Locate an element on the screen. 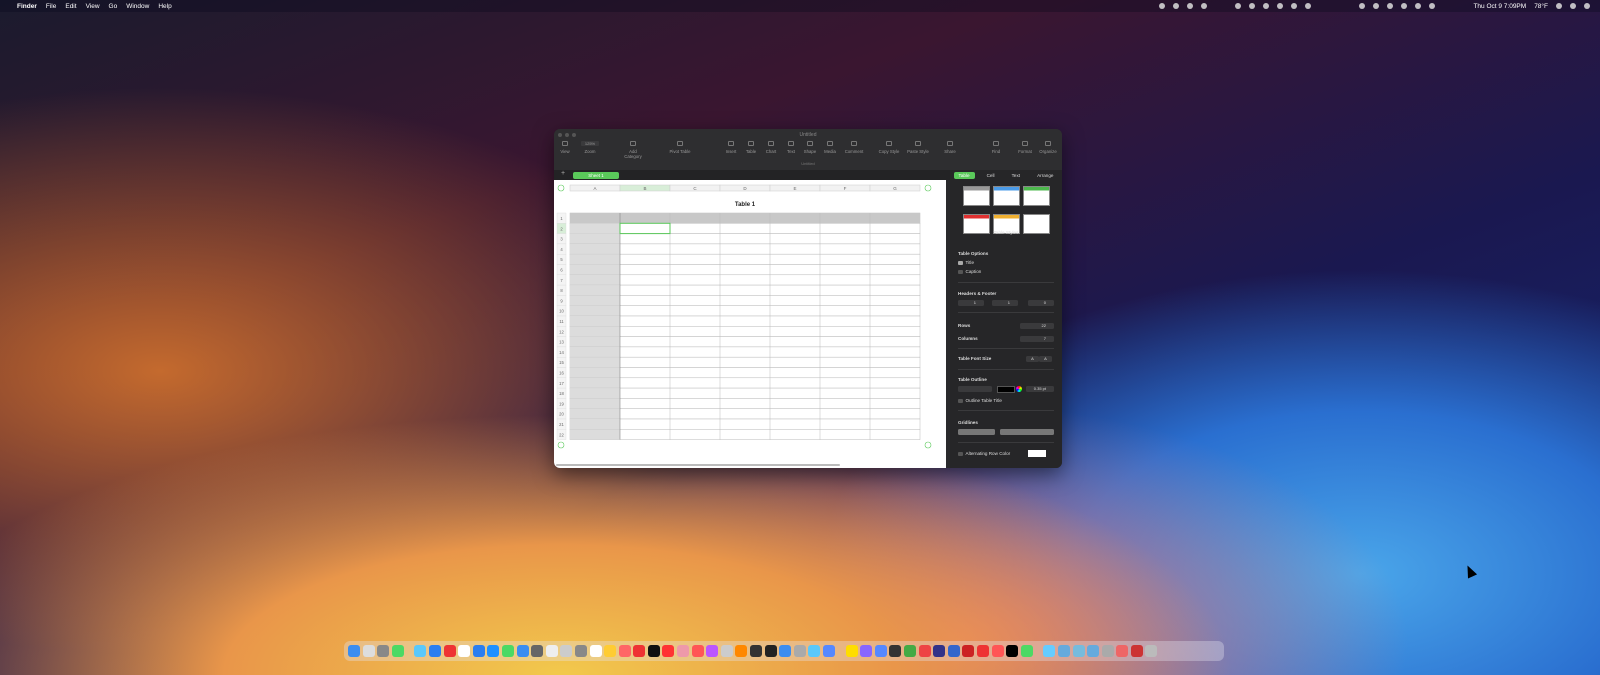 This screenshot has height=675, width=1600. columns-stepper: 7 is located at coordinates (1037, 339).